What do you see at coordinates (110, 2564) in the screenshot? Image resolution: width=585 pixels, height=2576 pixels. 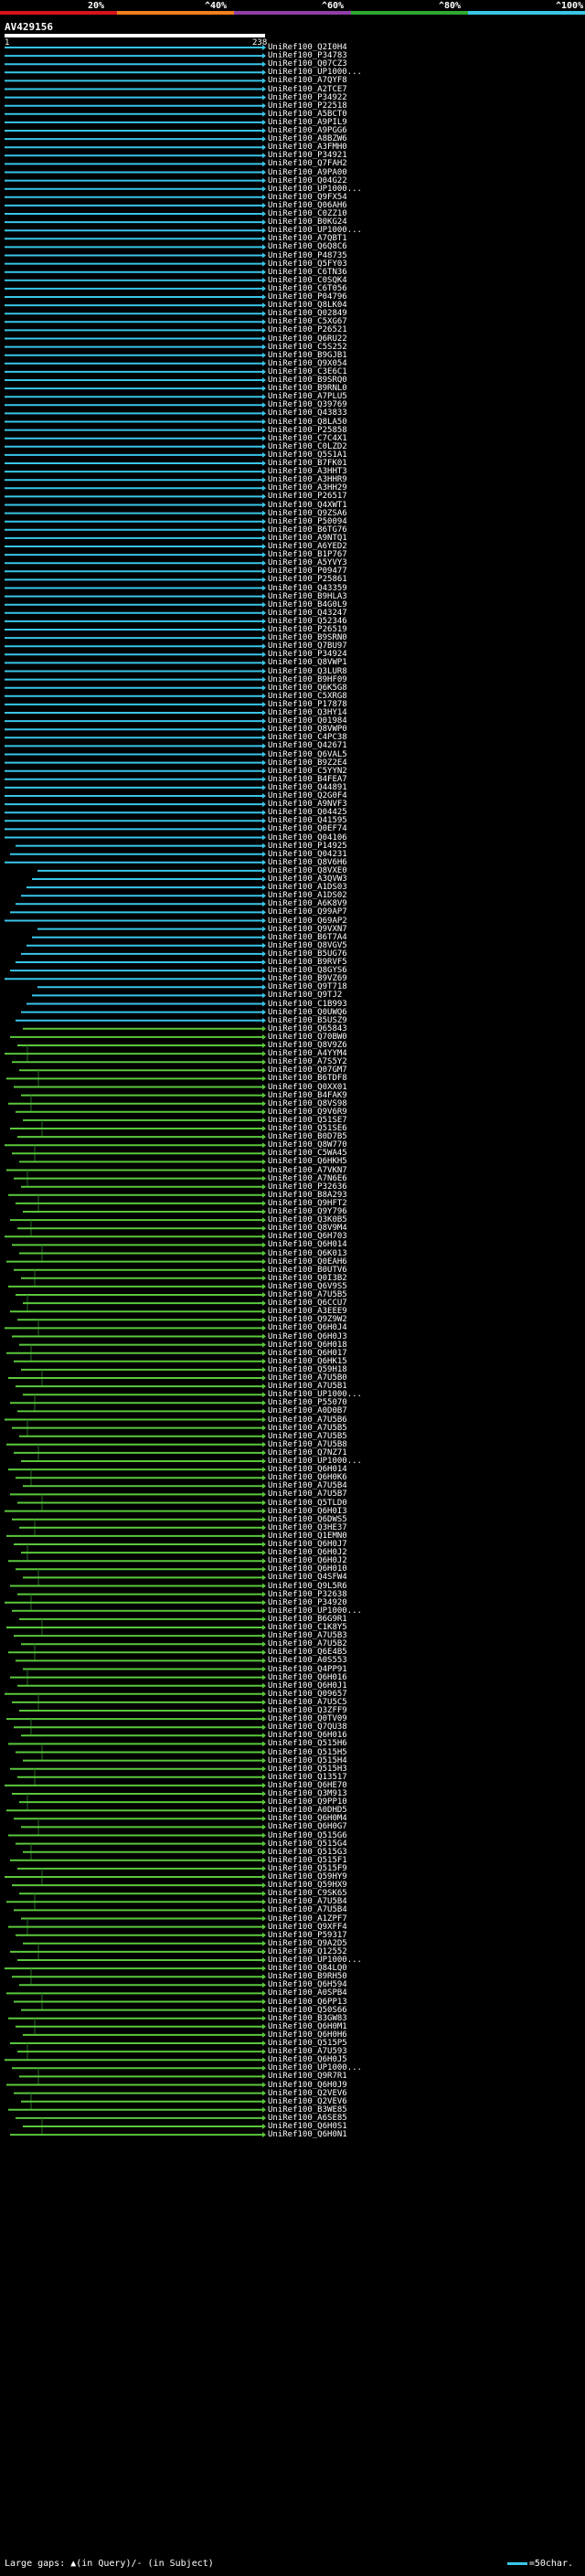 I see `legend-gaps-text: Large gaps: ▲(in Query)/- (in Subject)` at bounding box center [110, 2564].